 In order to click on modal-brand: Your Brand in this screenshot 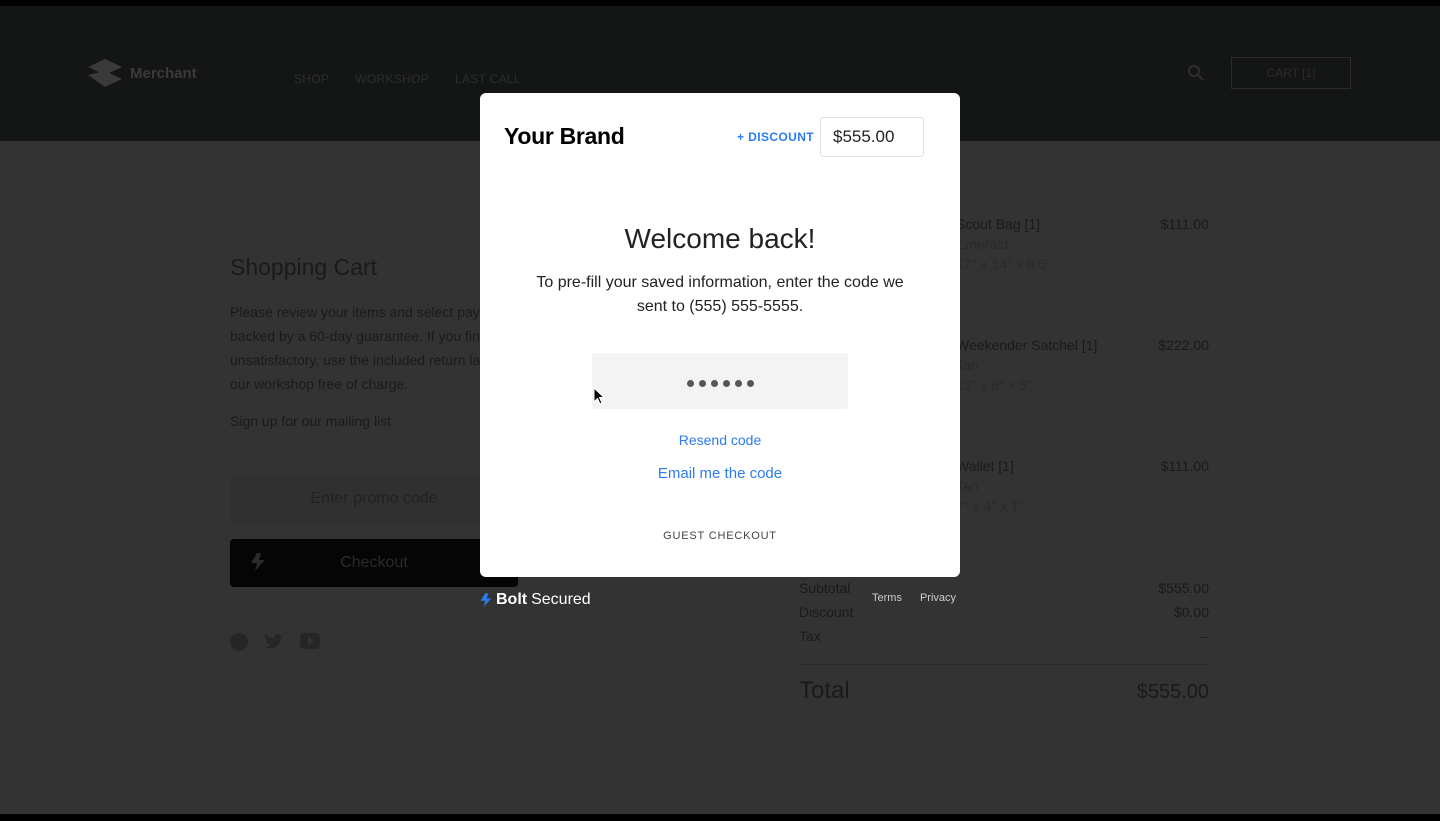, I will do `click(564, 136)`.